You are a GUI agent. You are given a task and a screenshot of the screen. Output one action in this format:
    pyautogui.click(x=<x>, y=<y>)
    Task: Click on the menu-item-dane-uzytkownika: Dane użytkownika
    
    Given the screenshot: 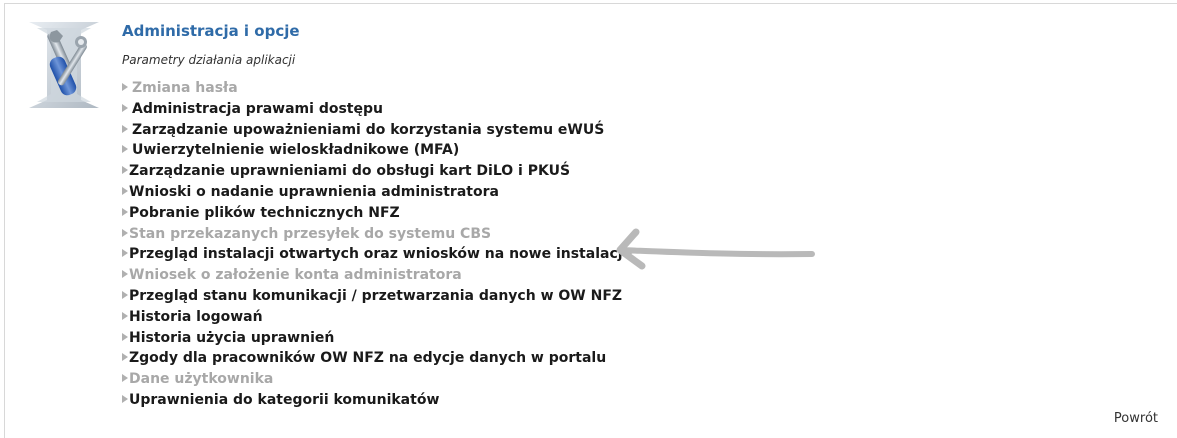 What is the action you would take?
    pyautogui.click(x=375, y=379)
    